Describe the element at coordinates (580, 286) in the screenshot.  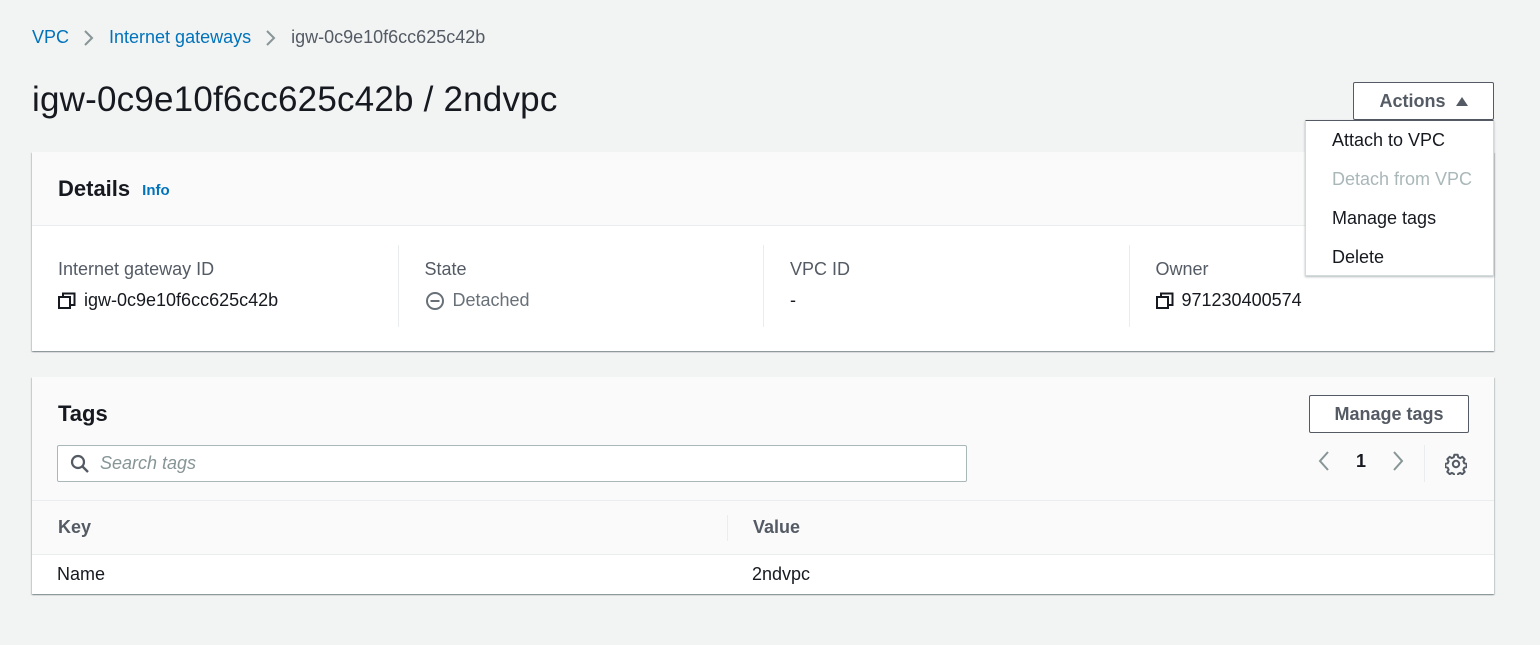
I see `detail-state: State Detached` at that location.